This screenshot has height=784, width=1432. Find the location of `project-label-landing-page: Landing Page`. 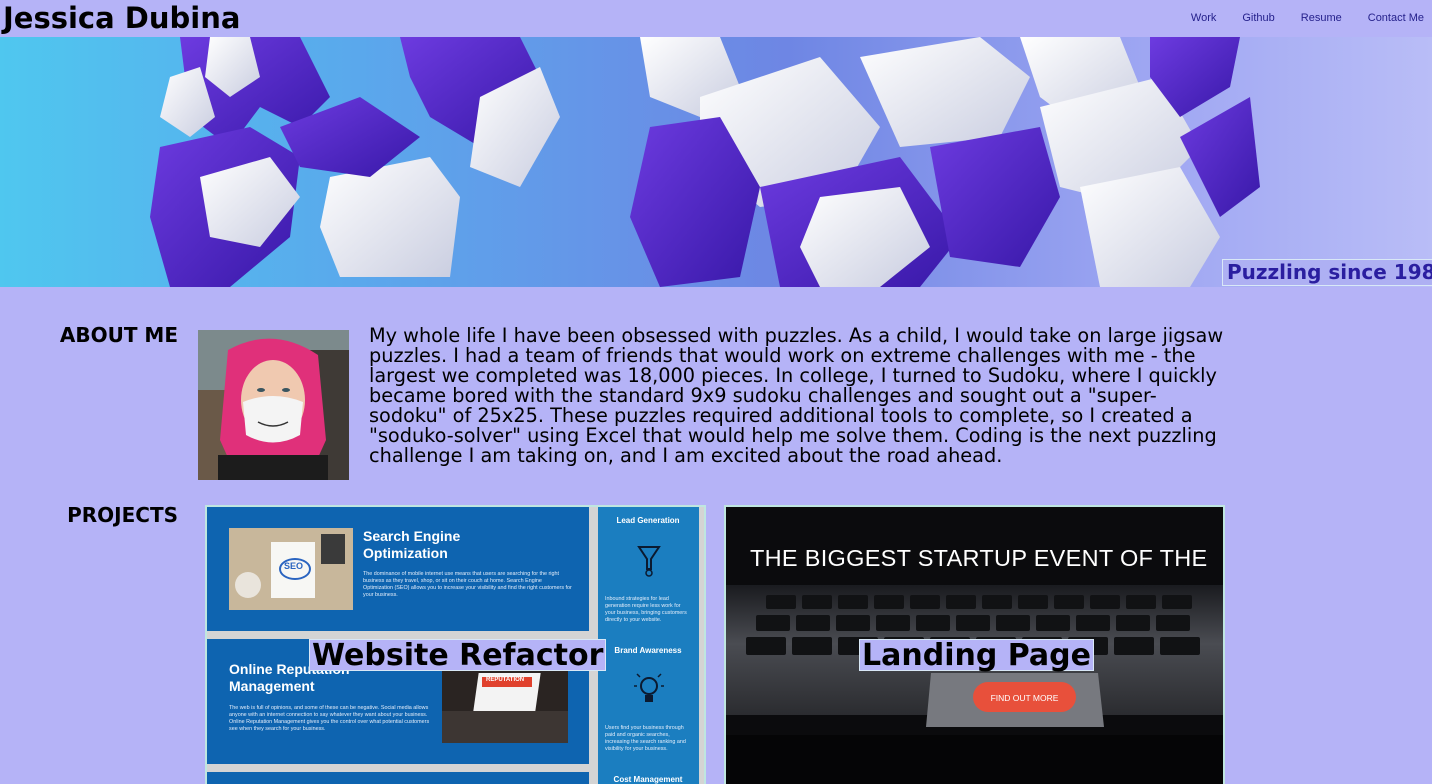

project-label-landing-page: Landing Page is located at coordinates (976, 655).